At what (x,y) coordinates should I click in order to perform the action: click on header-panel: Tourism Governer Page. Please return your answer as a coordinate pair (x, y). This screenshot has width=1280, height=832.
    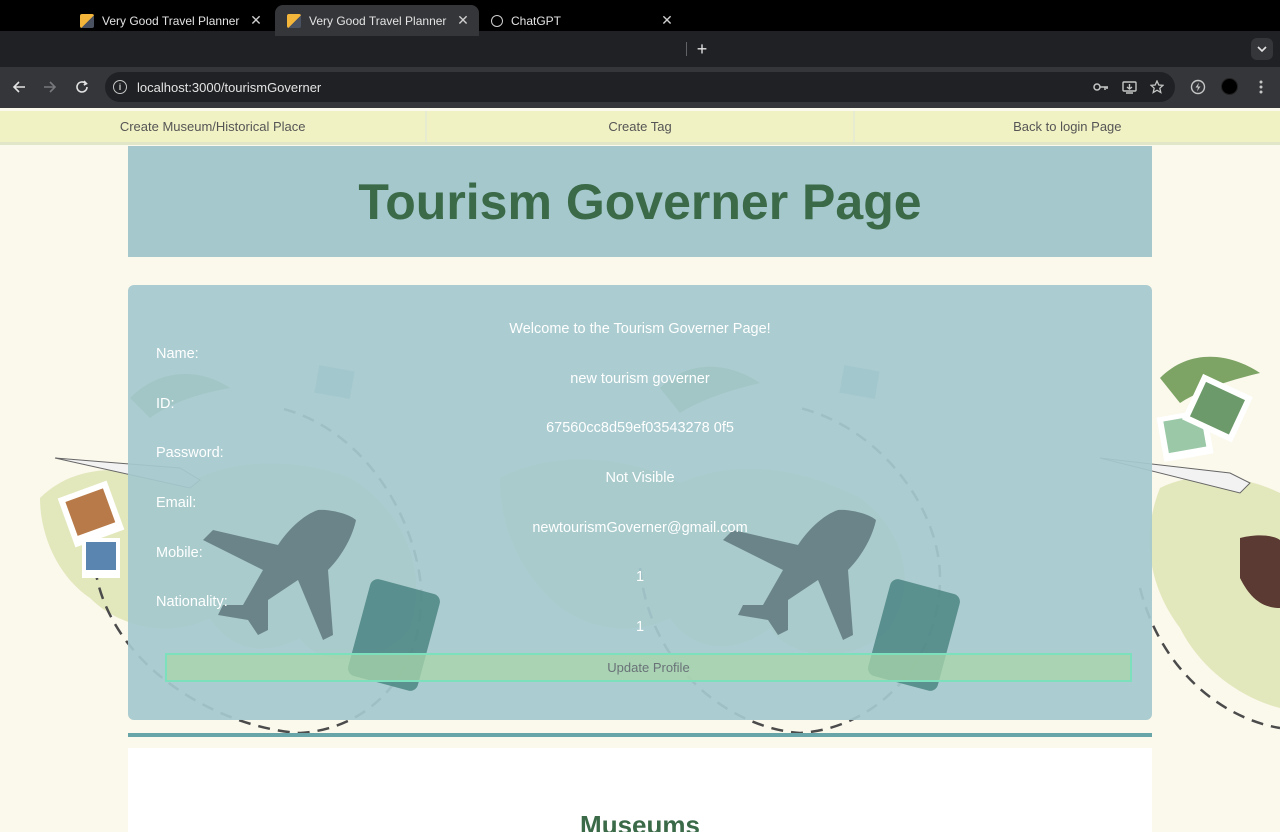
    Looking at the image, I should click on (640, 201).